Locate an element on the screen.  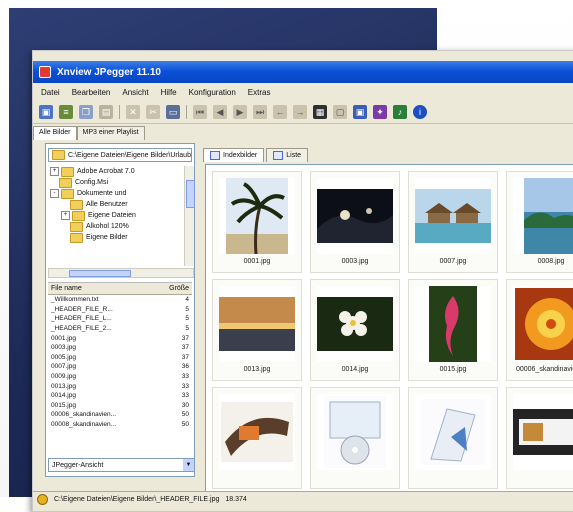
copy-icon: ❐ is located at coordinates (86, 112).